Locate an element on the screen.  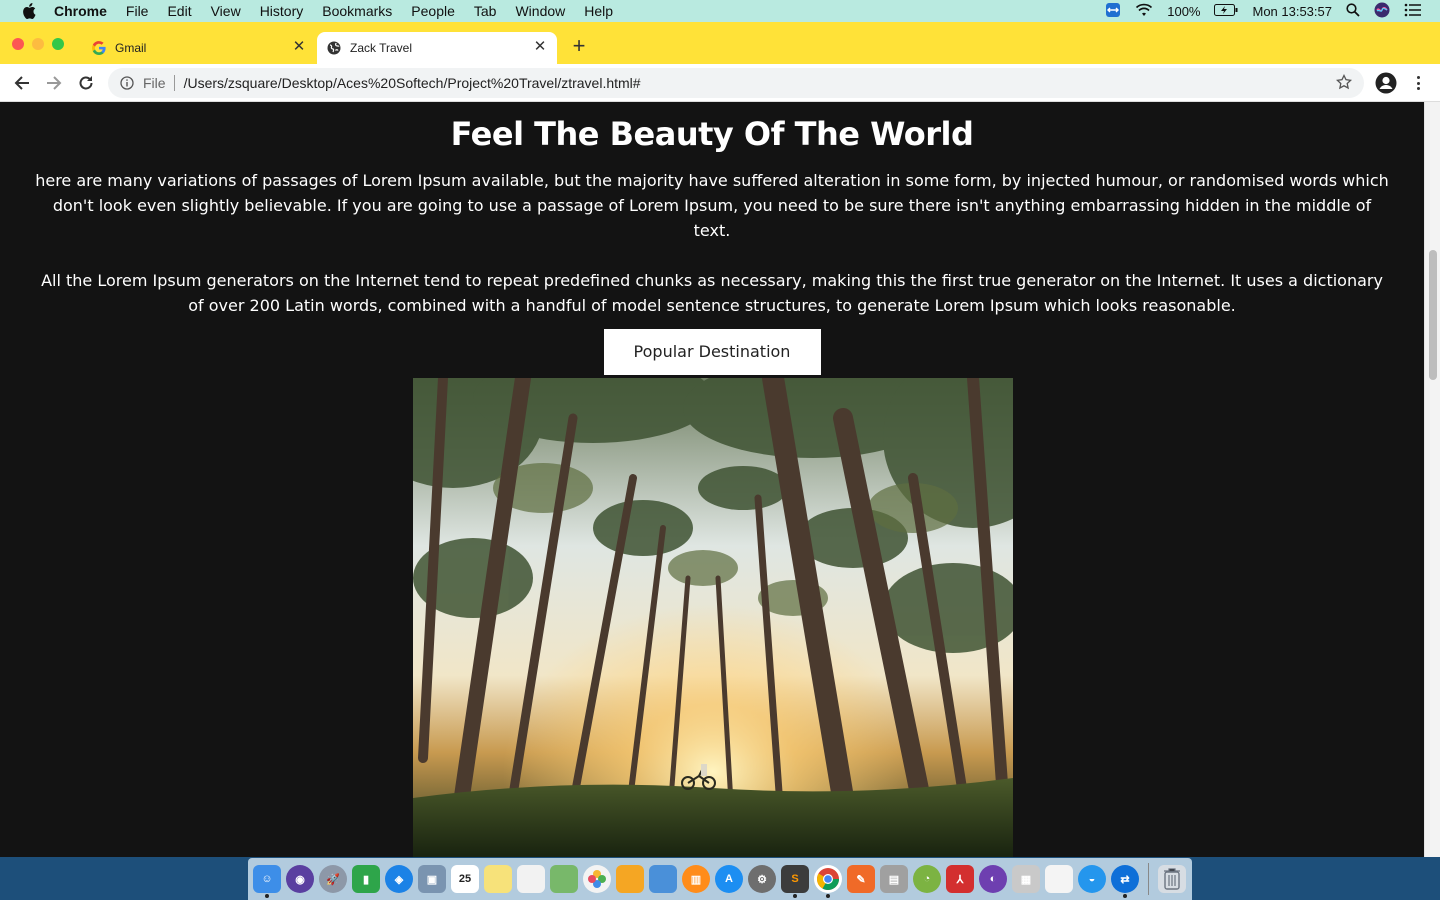
siri-icon: ◉ is located at coordinates (300, 879).